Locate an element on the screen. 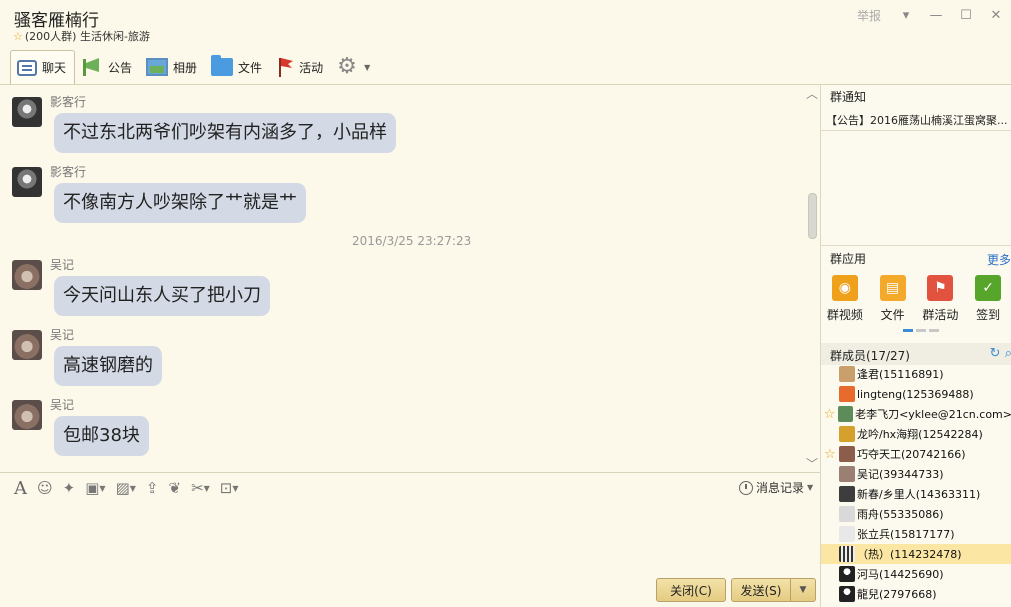 The image size is (1011, 607). video-icon: ◉ is located at coordinates (844, 288).